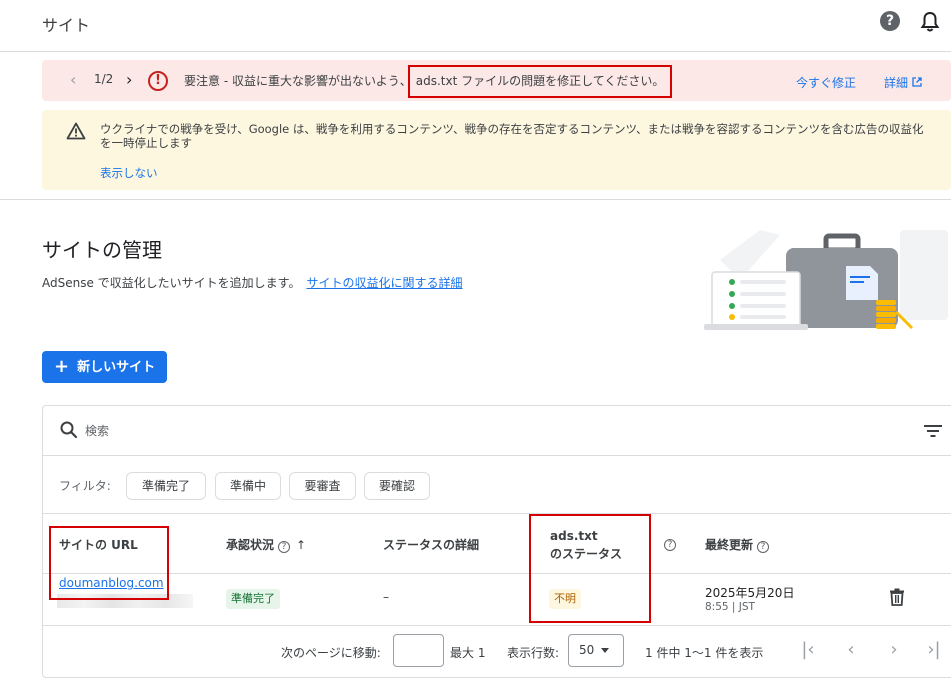  I want to click on alert-pager: 1/2, so click(104, 79).